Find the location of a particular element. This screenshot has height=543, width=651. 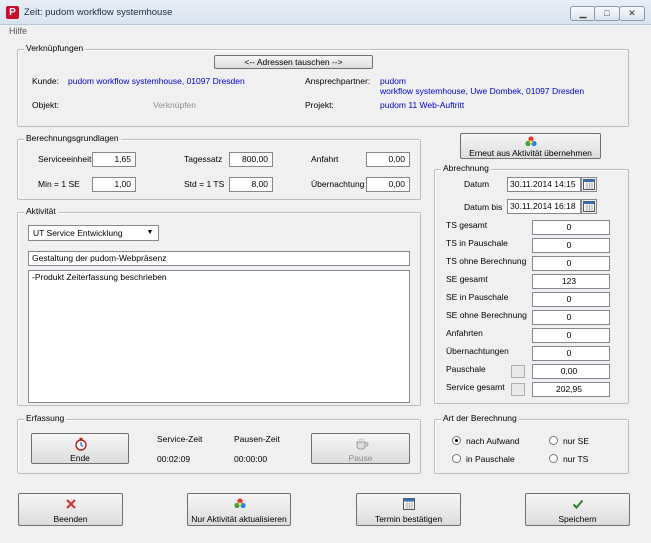

basis-legend: Berechnungsgrundlagen is located at coordinates (72, 138).